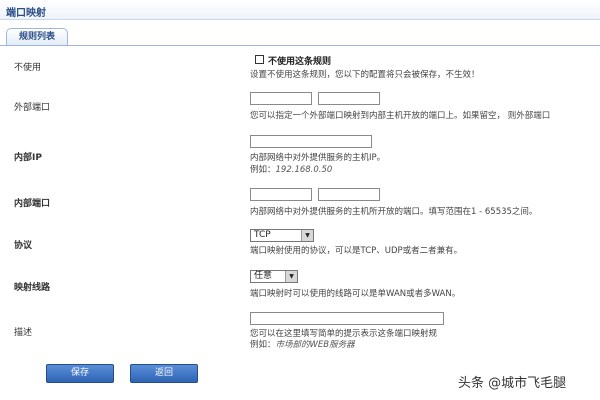 This screenshot has height=400, width=600. What do you see at coordinates (28, 68) in the screenshot?
I see `disable-label: 不使用` at bounding box center [28, 68].